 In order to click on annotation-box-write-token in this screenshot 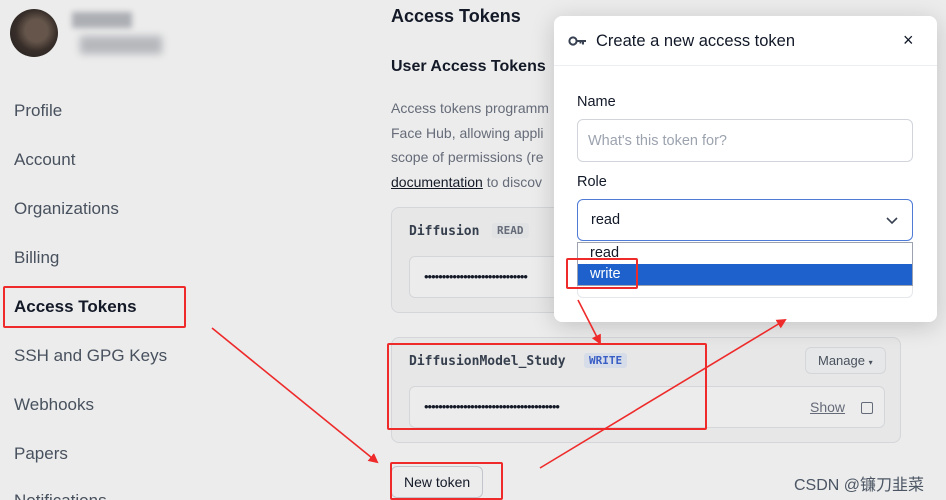, I will do `click(547, 386)`.